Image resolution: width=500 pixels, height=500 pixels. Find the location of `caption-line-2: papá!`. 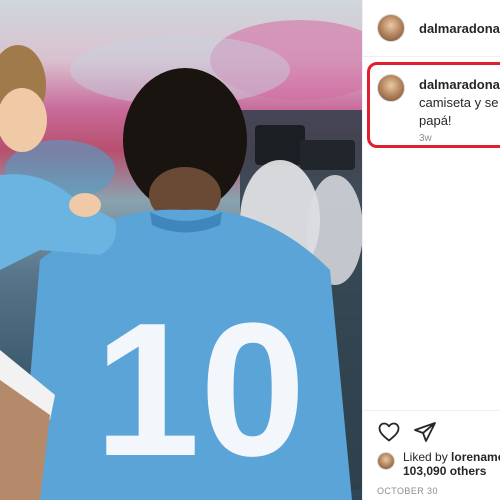

caption-line-2: papá! is located at coordinates (435, 120).